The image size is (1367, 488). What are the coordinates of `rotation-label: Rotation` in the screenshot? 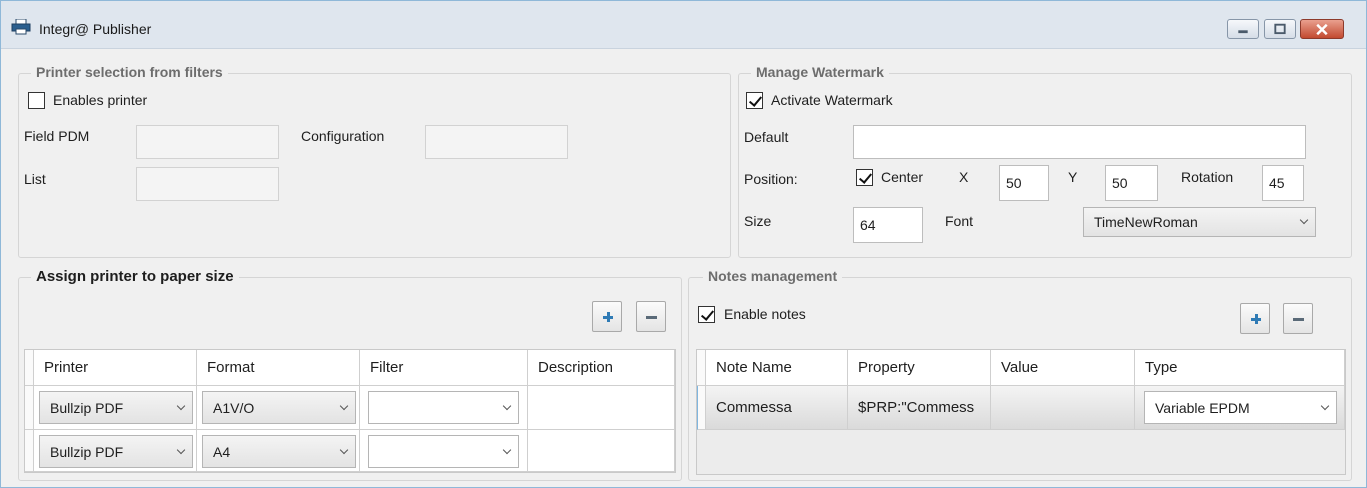 It's located at (1207, 177).